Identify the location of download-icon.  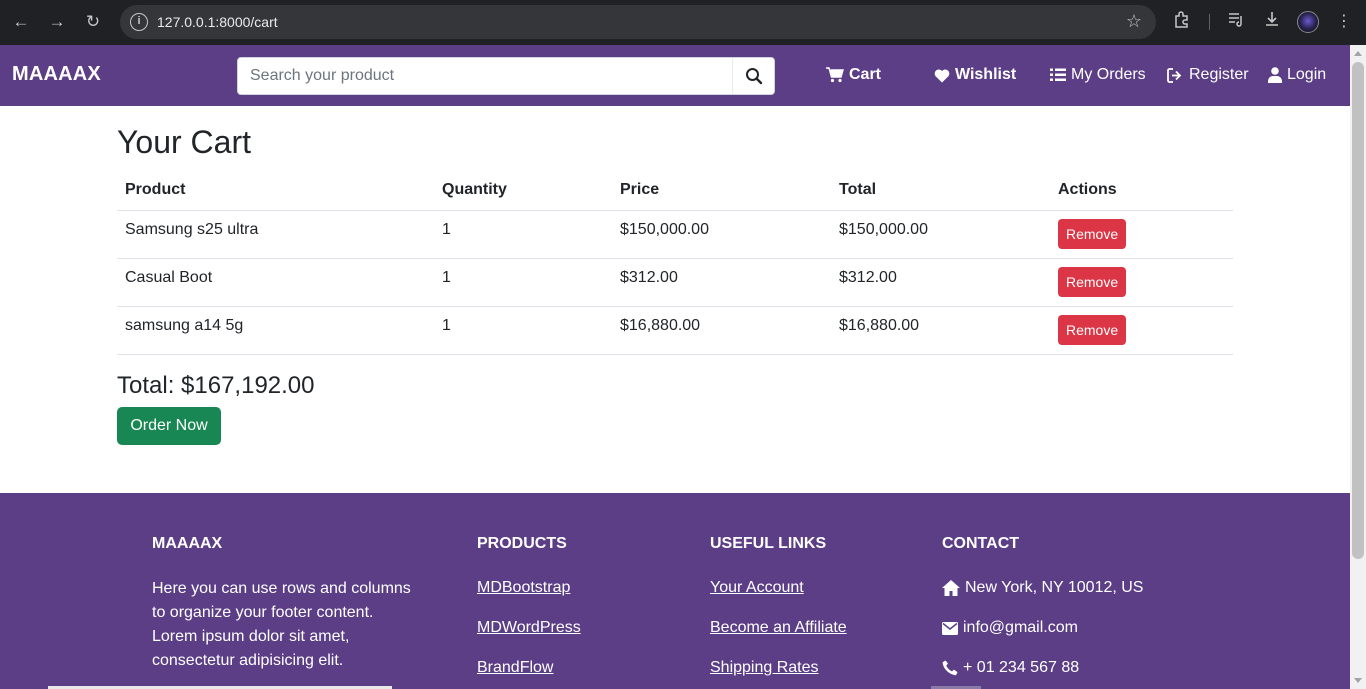
(1272, 22).